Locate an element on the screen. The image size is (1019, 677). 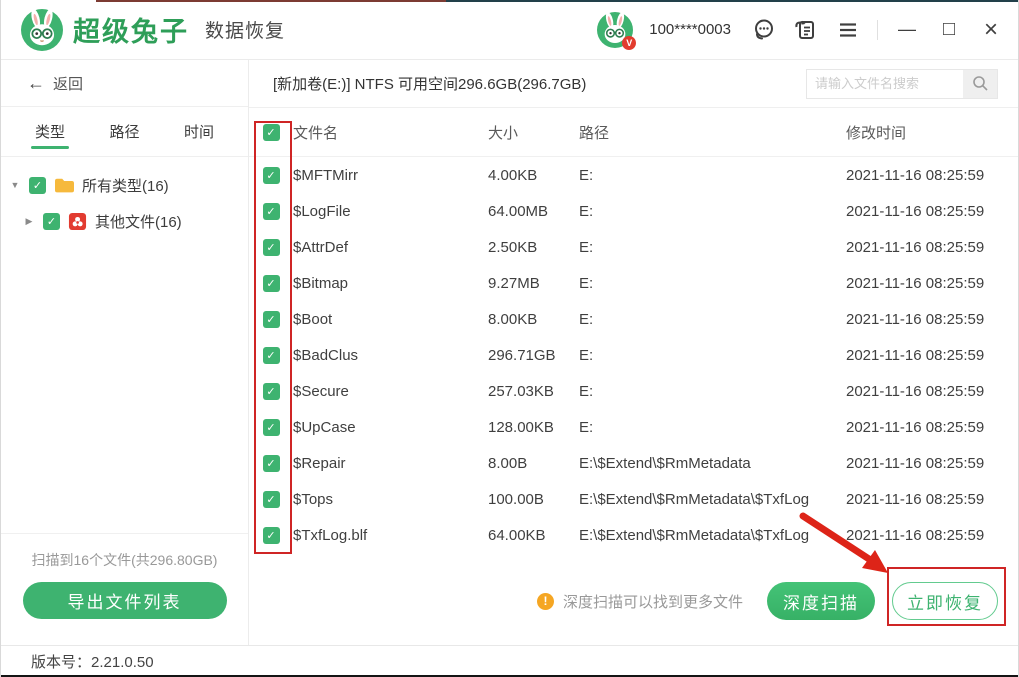
search-box is located at coordinates (902, 83).